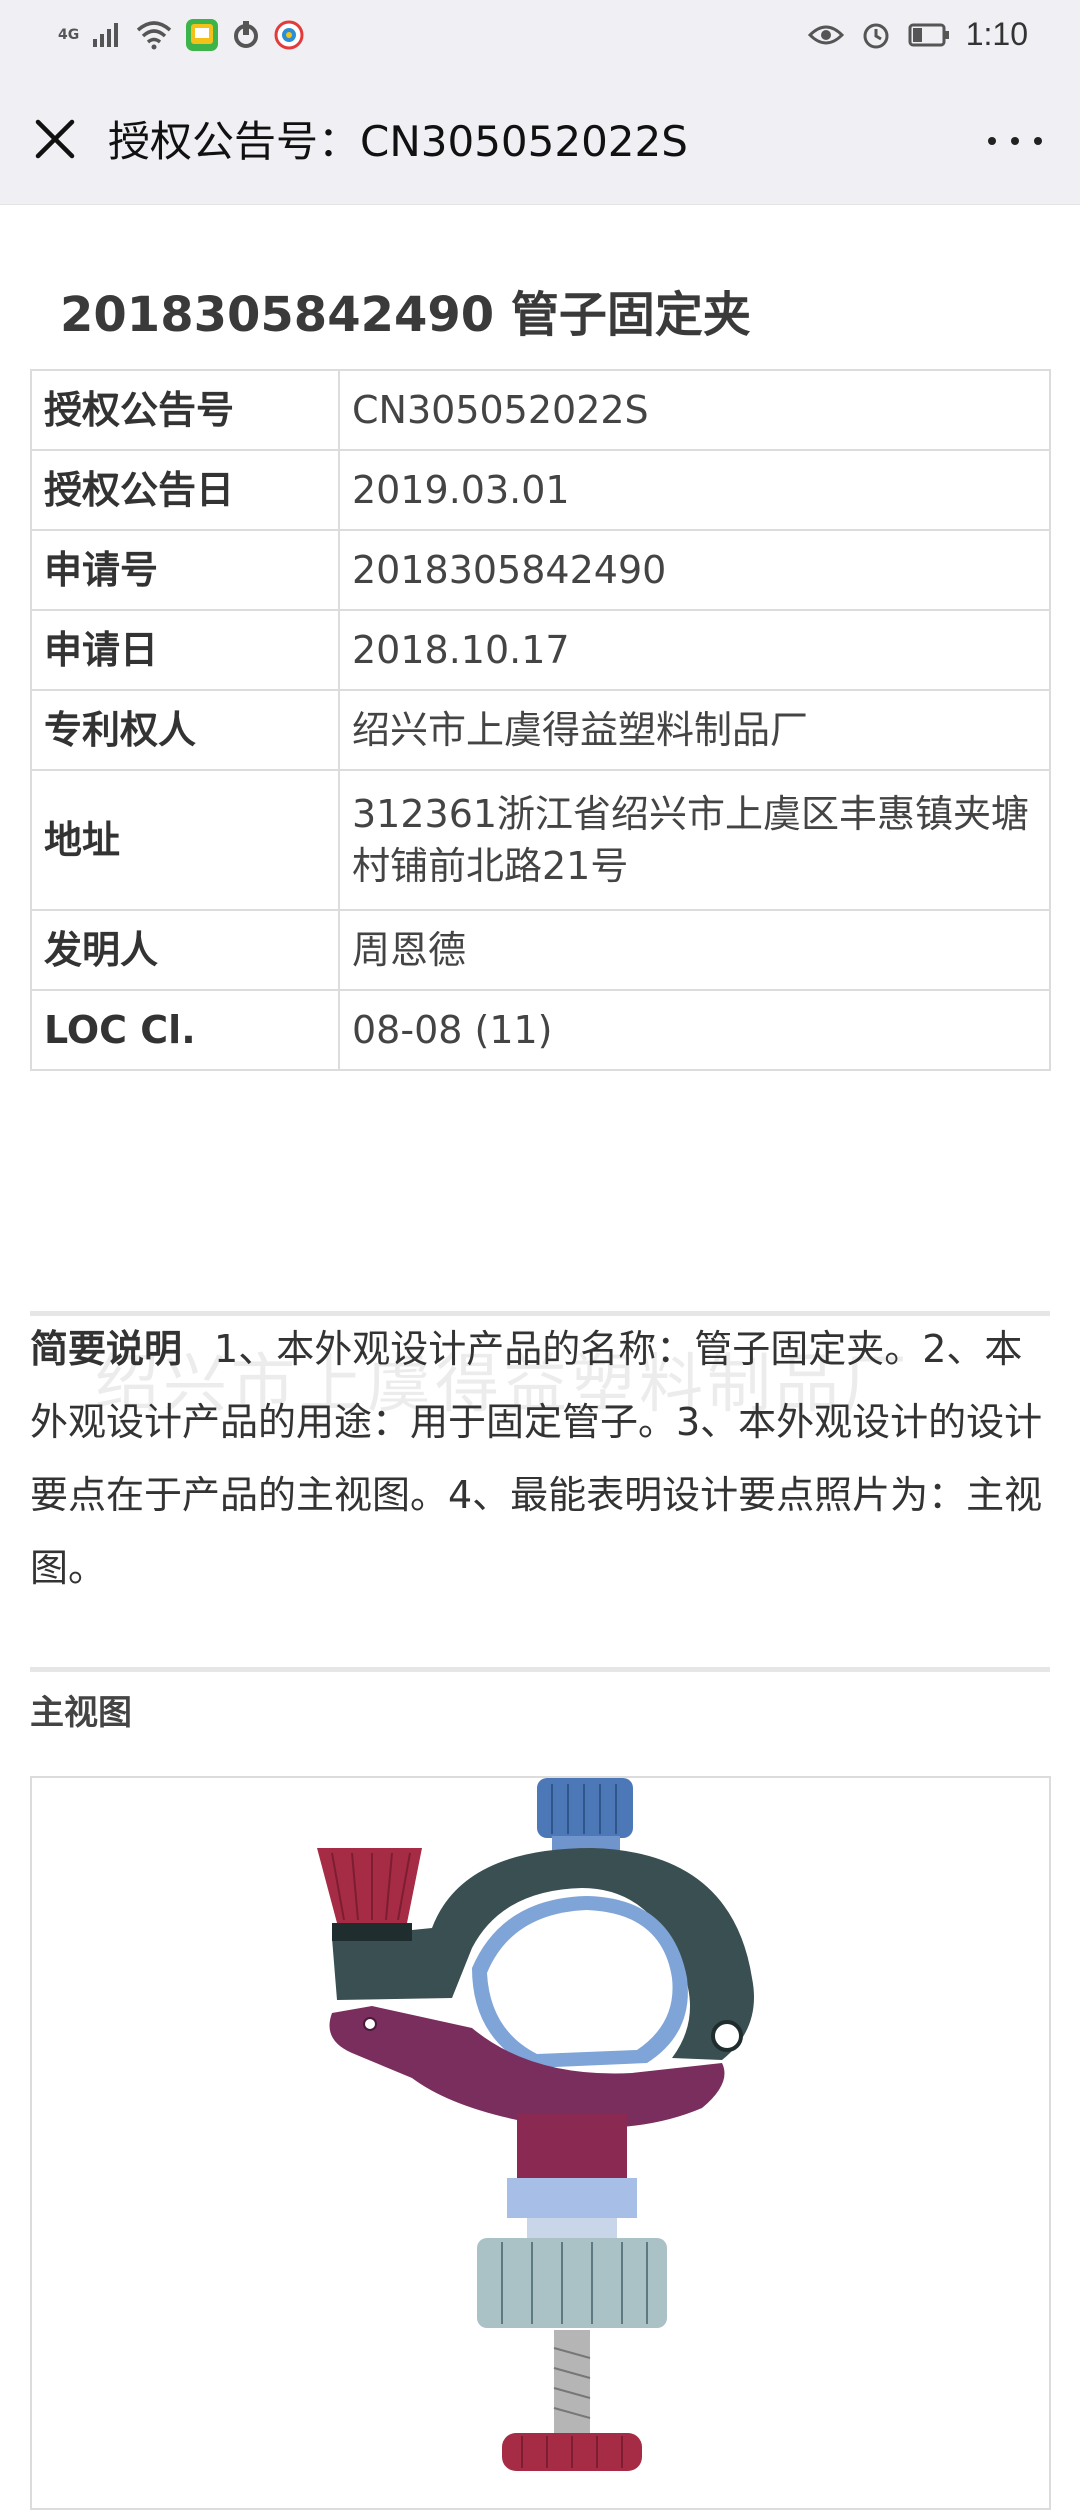  I want to click on row-key: 发明人, so click(185, 950).